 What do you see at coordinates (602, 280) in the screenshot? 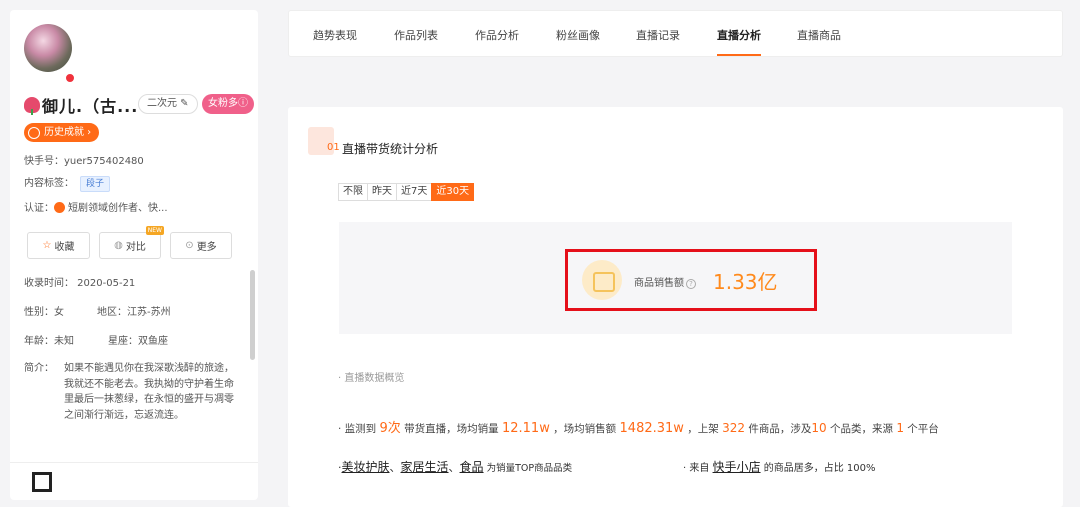
I see `store-icon` at bounding box center [602, 280].